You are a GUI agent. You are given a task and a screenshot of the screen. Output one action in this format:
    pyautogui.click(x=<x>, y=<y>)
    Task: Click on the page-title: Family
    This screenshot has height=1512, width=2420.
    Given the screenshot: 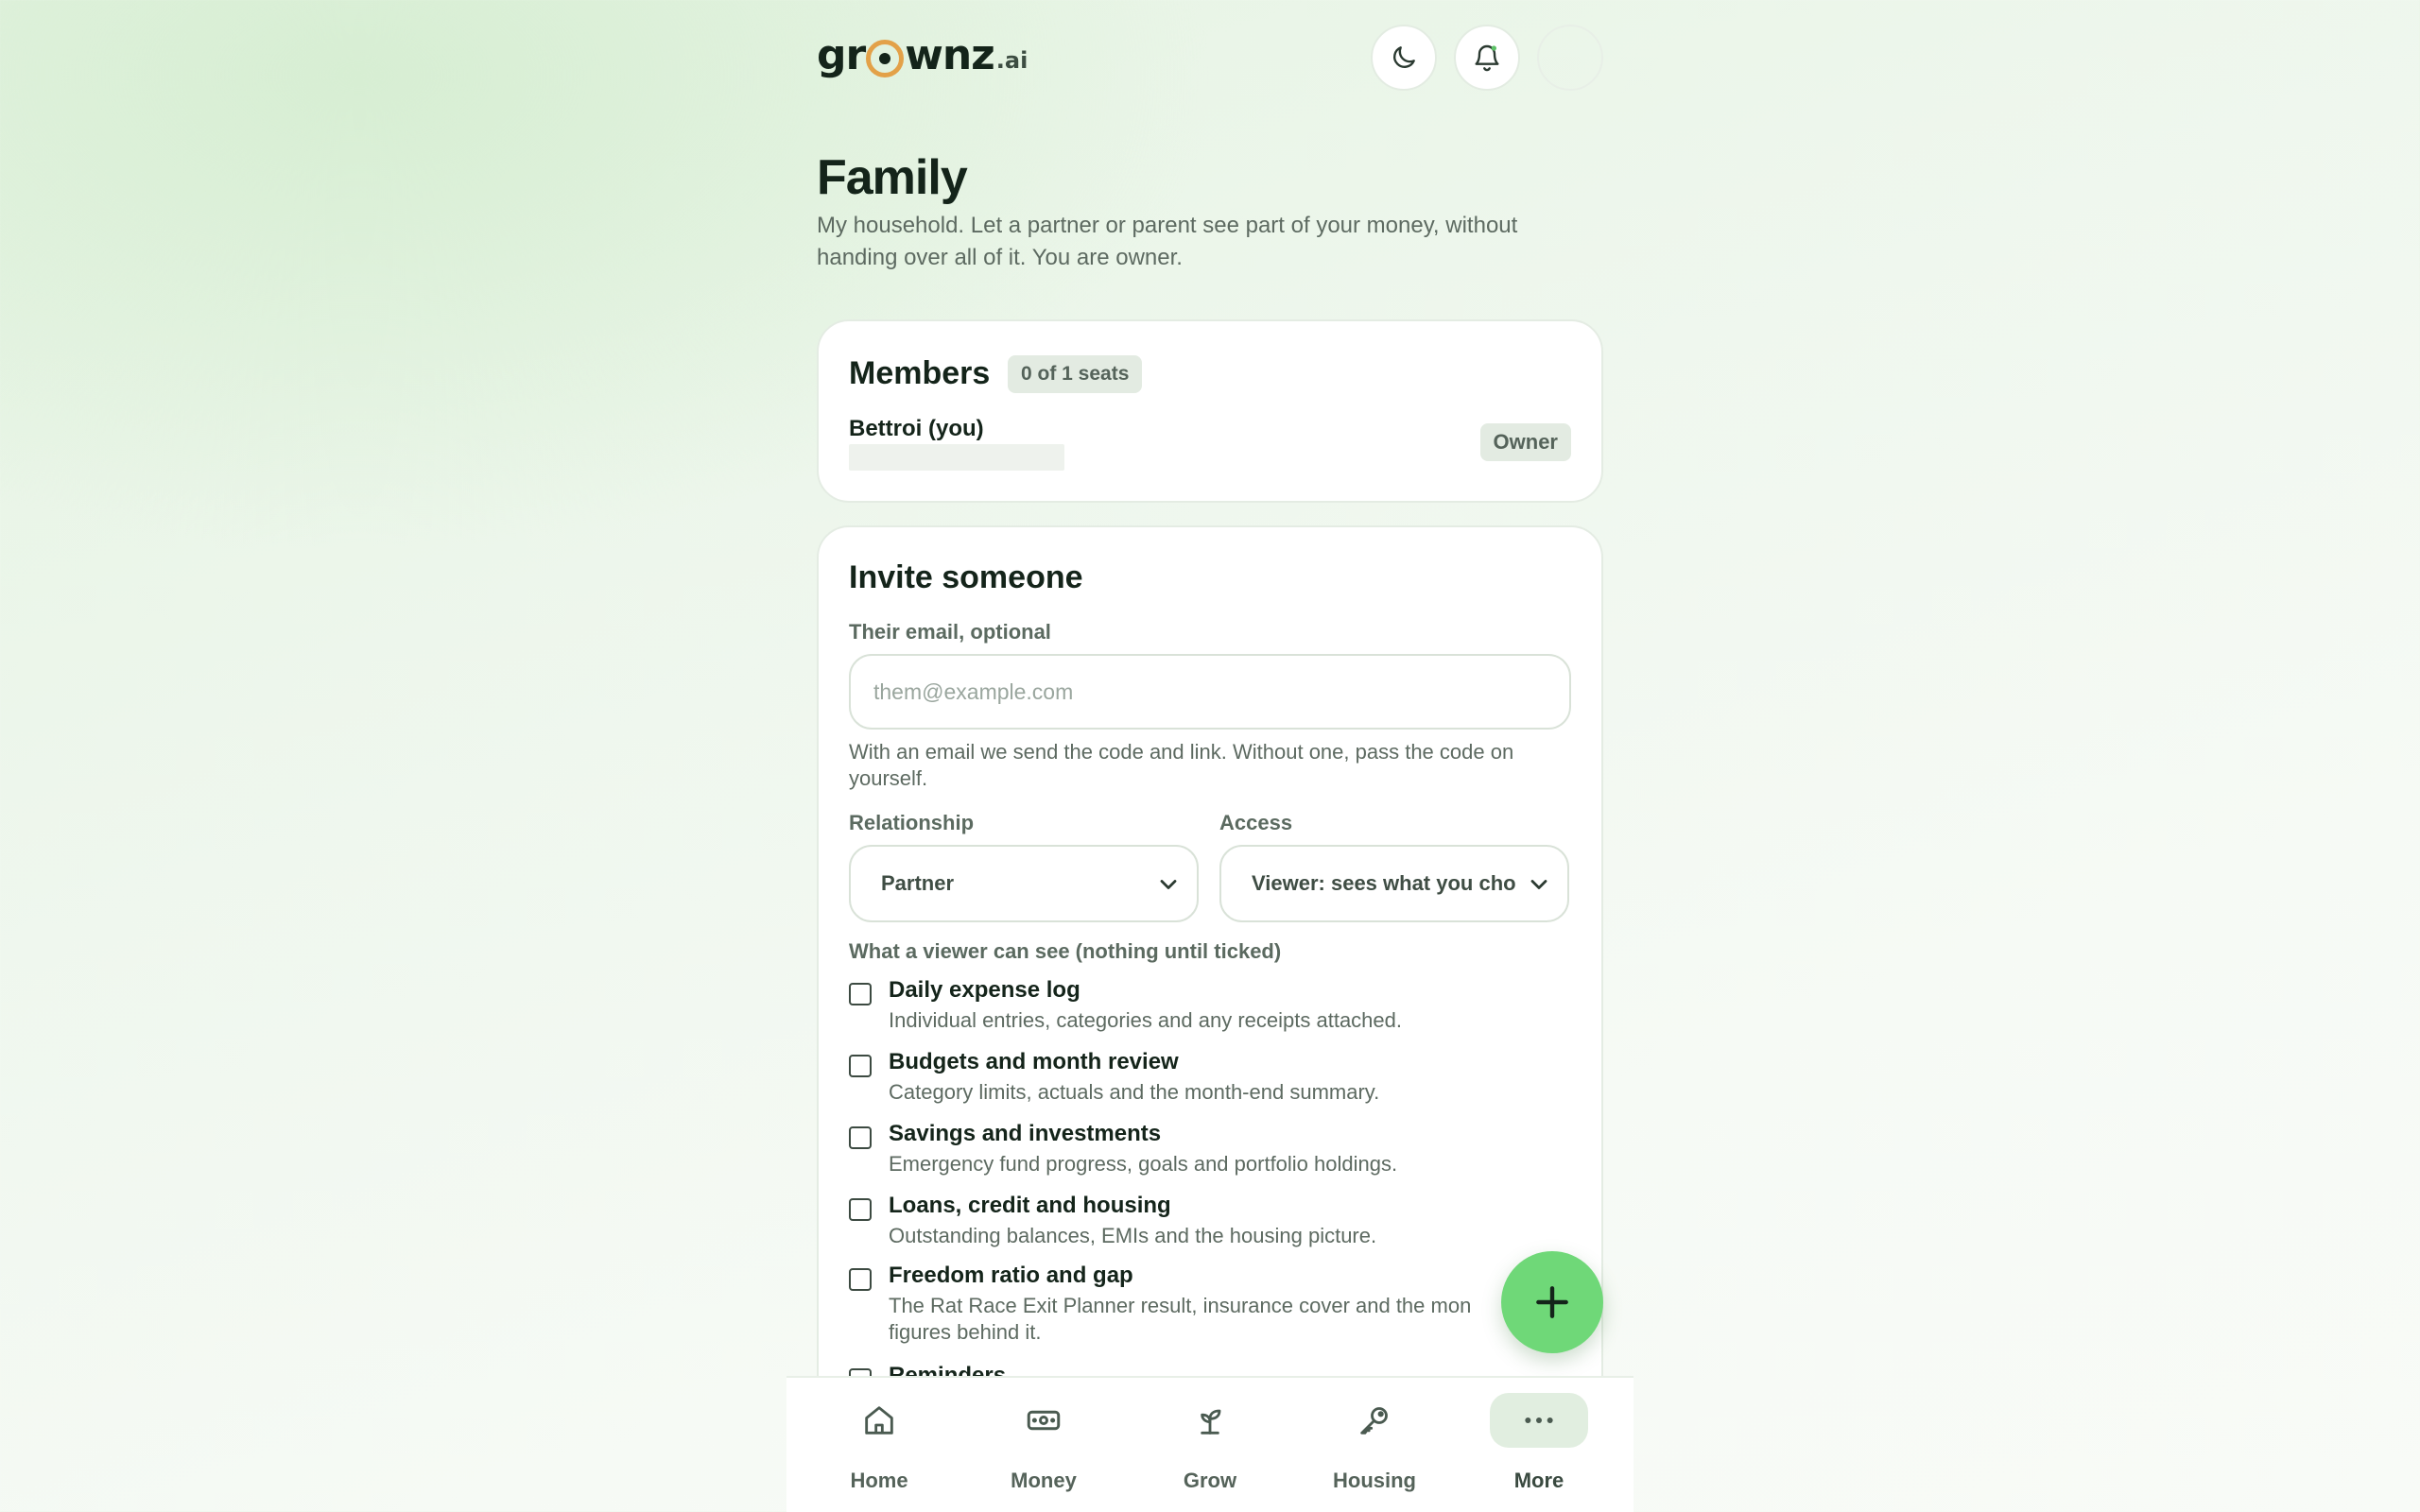 What is the action you would take?
    pyautogui.click(x=892, y=177)
    